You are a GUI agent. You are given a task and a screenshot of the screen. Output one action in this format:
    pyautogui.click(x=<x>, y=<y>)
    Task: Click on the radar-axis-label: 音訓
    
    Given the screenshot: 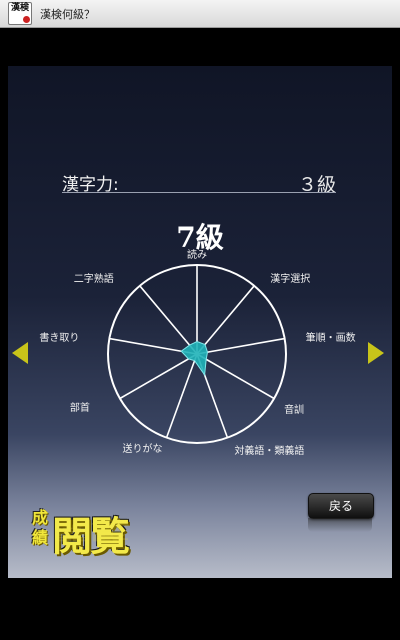 What is the action you would take?
    pyautogui.click(x=294, y=410)
    